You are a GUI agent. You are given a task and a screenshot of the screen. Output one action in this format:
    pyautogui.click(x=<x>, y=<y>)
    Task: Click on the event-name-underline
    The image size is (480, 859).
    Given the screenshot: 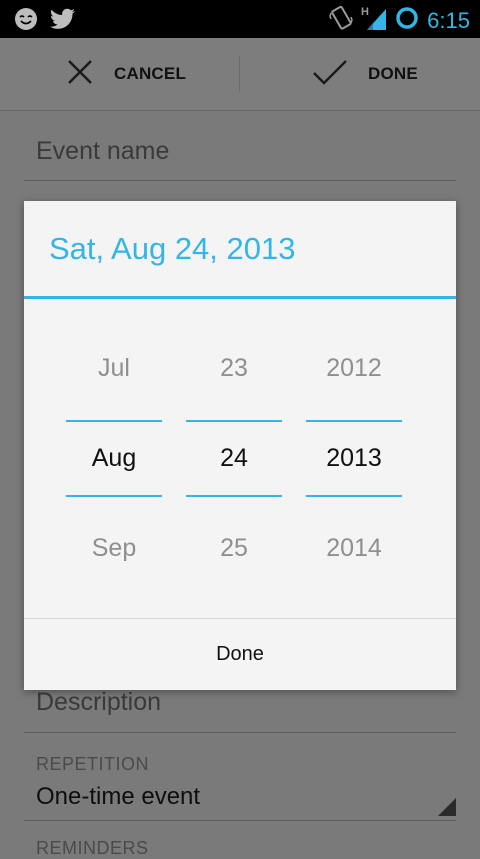 What is the action you would take?
    pyautogui.click(x=240, y=180)
    